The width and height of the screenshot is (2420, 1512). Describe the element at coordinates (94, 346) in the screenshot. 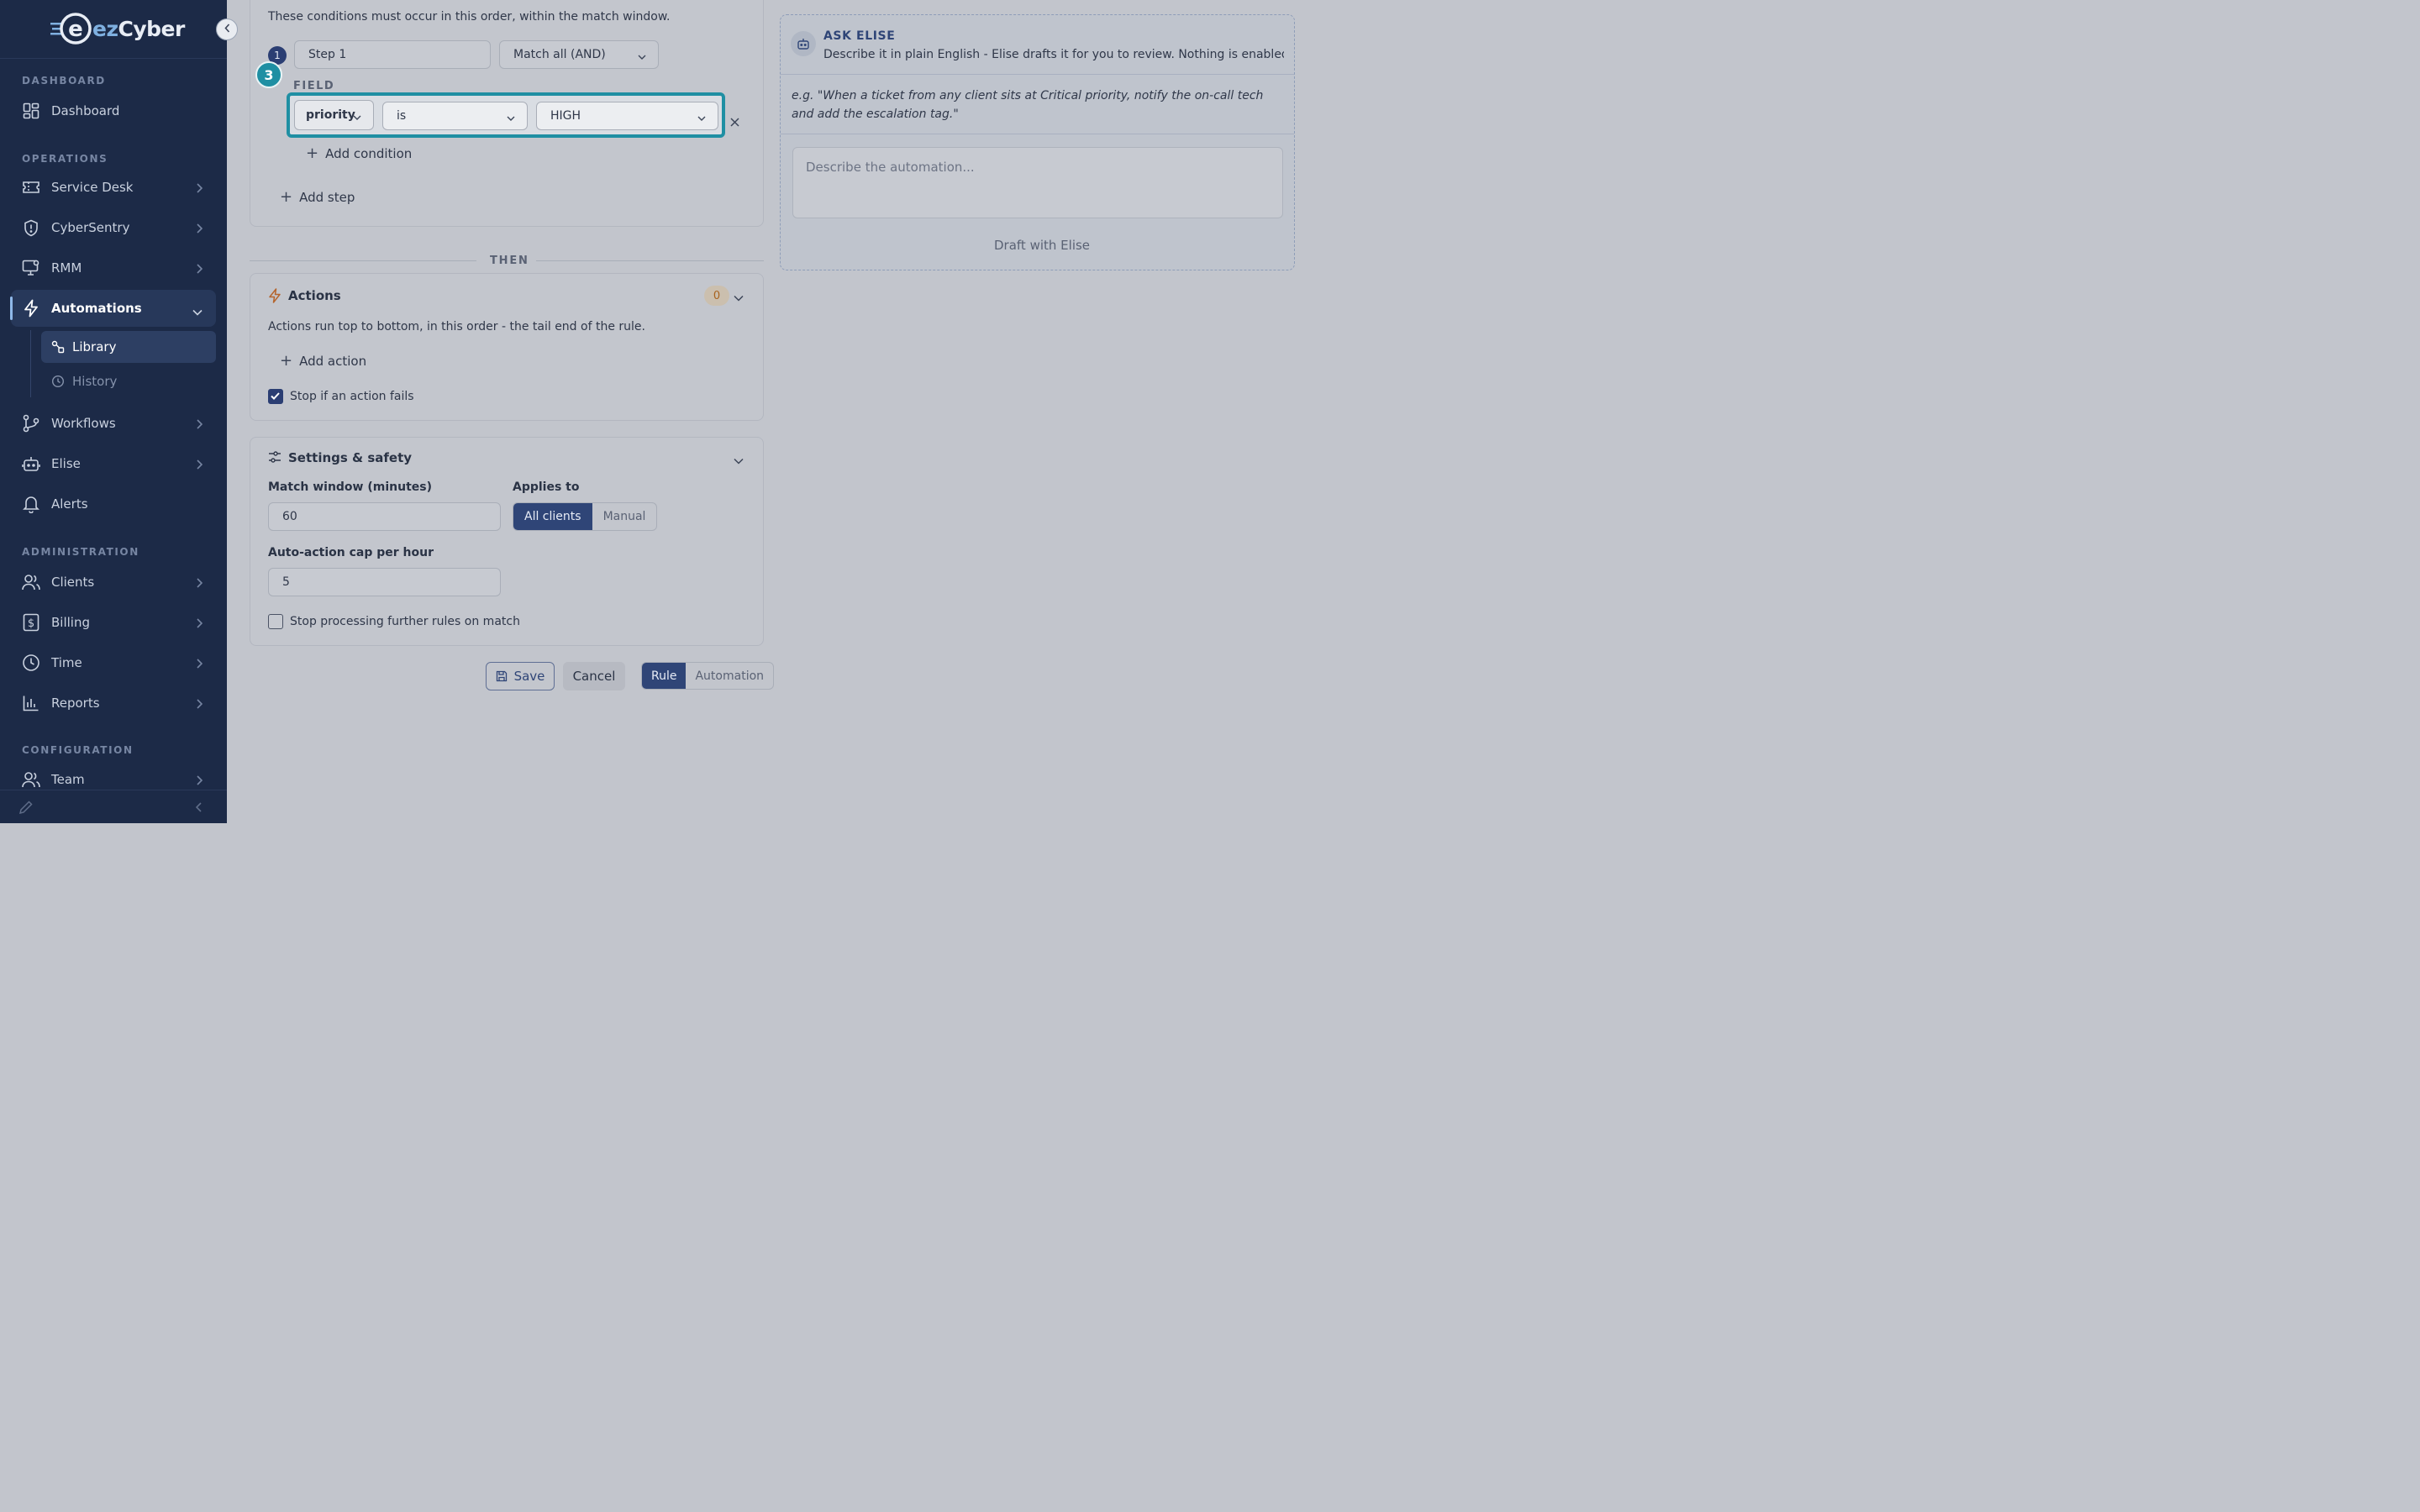

I see `sidebar-subitem-label: Library` at that location.